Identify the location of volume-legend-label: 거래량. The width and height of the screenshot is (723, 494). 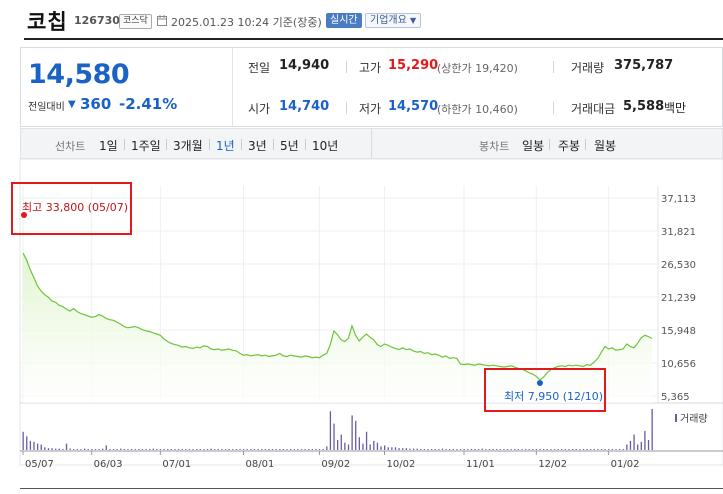
(694, 419).